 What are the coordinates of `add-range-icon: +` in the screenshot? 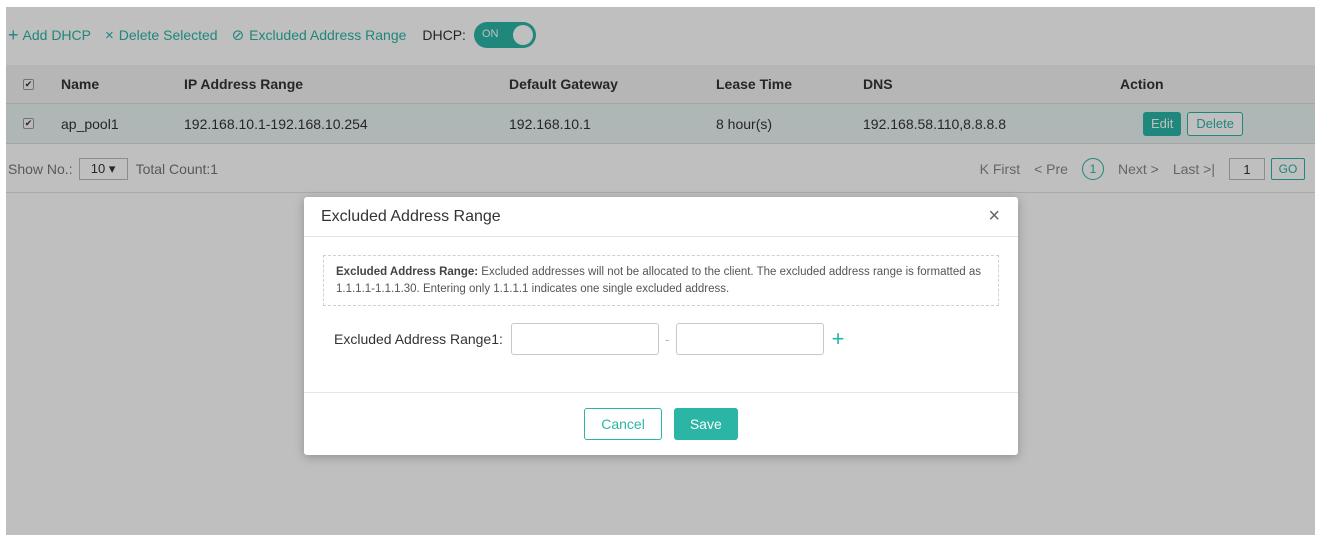 It's located at (838, 339).